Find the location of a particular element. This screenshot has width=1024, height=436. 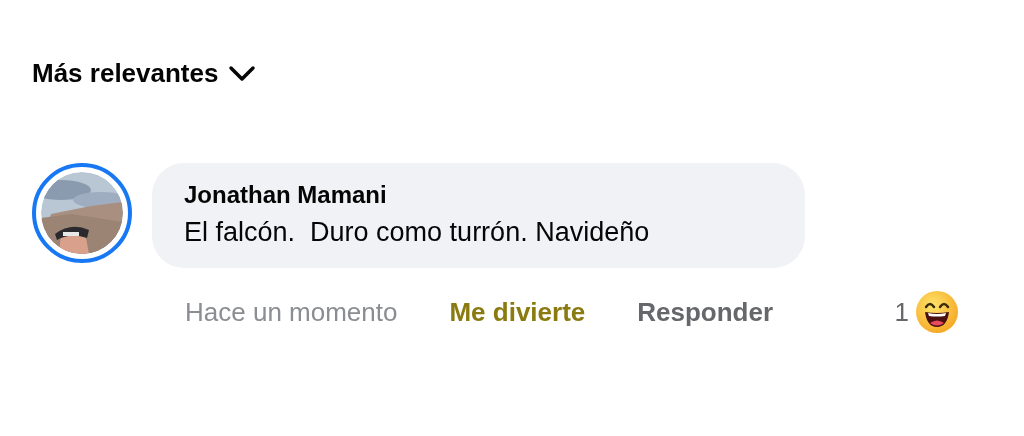

comment-author: Jonathan Mamani is located at coordinates (478, 195).